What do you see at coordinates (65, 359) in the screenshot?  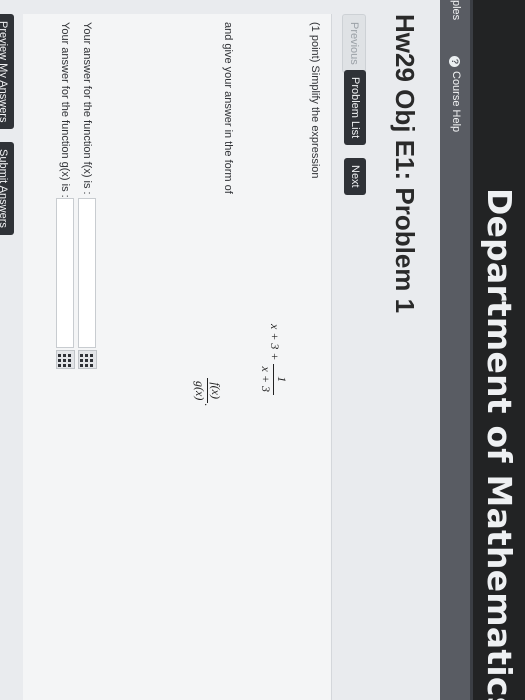 I see `equation-editor-g-icon` at bounding box center [65, 359].